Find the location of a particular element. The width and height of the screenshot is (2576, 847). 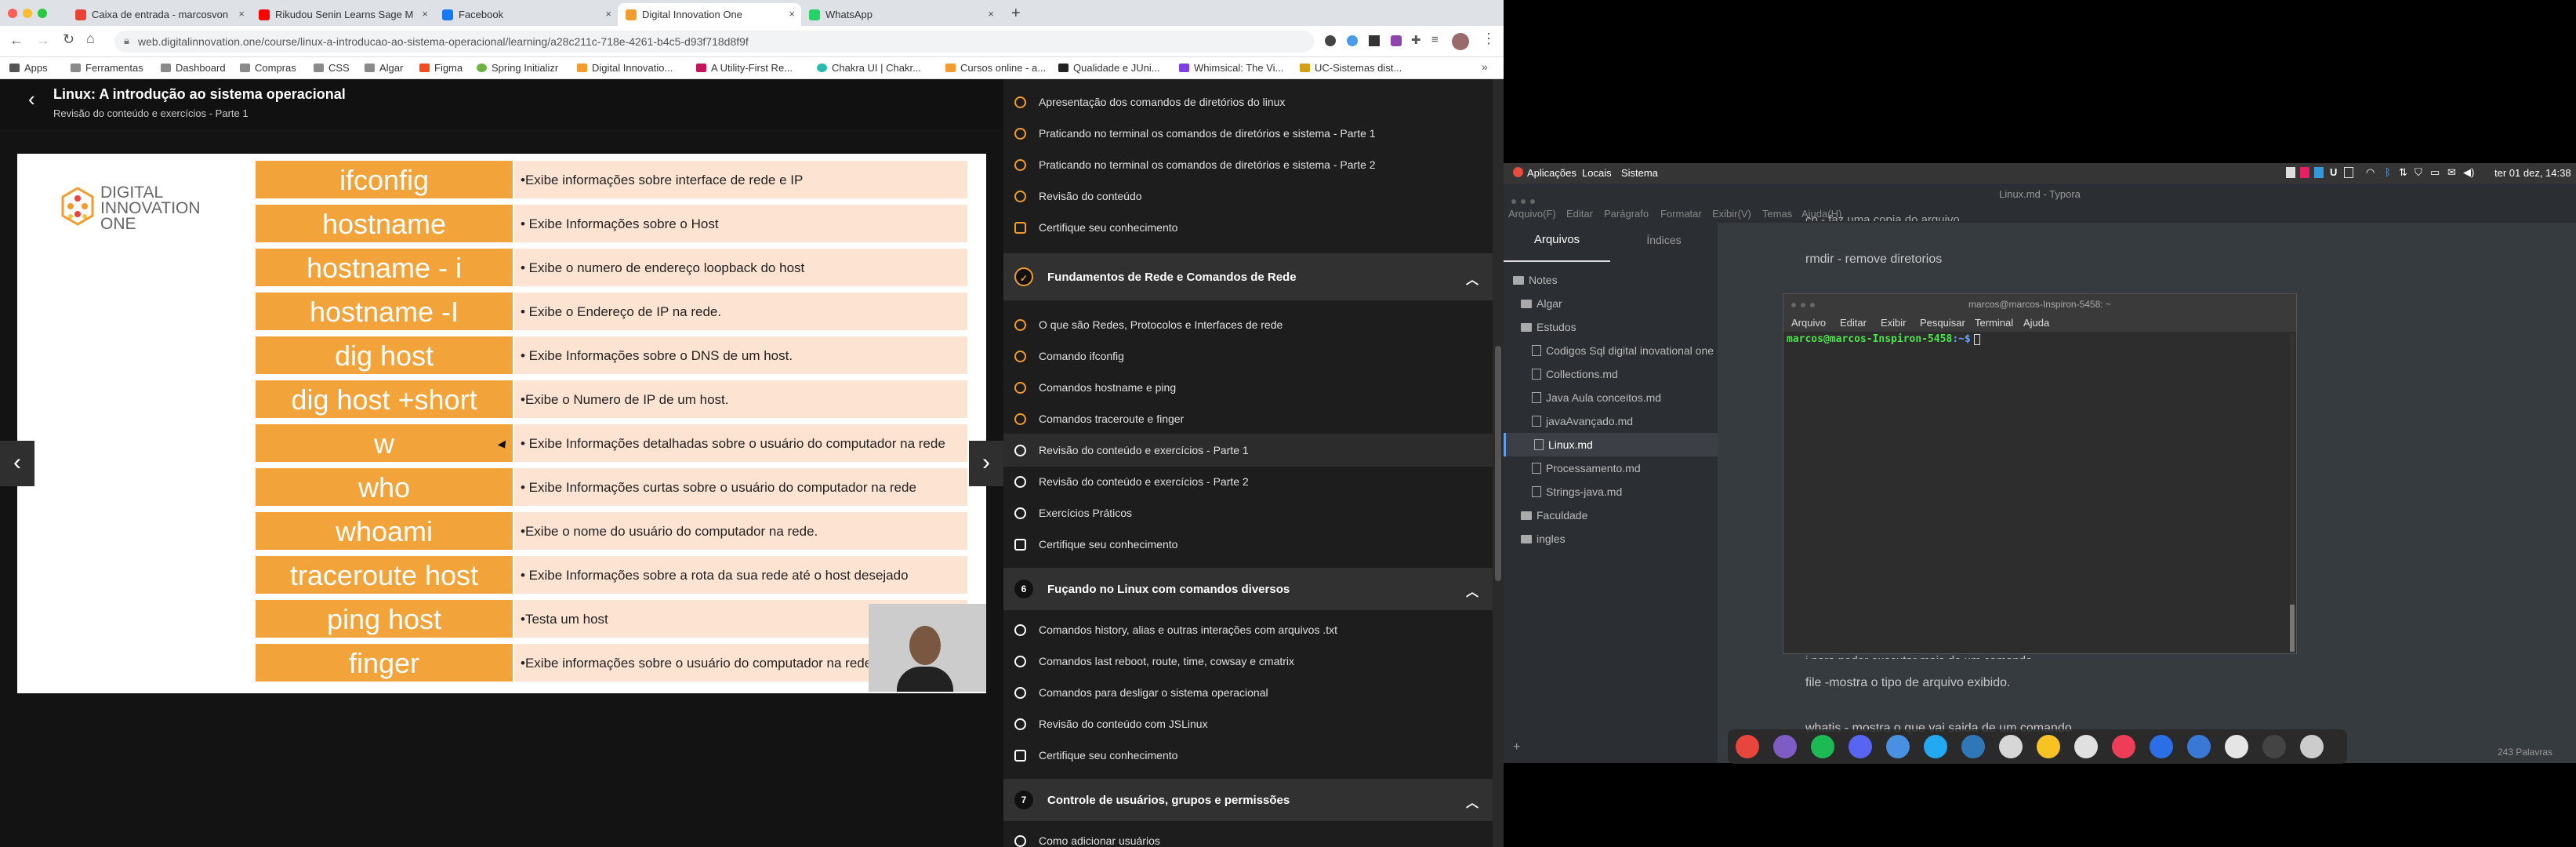

tab-digital-innovation-one: Digital Innovation One × is located at coordinates (710, 14).